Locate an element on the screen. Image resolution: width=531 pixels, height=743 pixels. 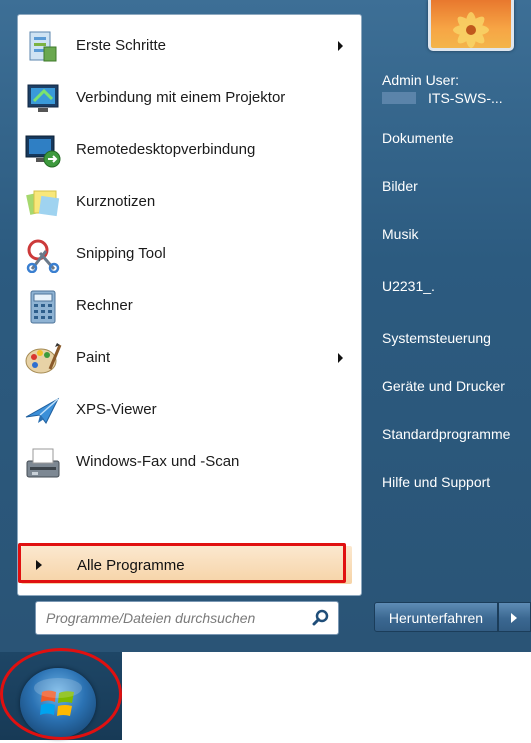
menu-item-projektor: Verbindung mit einem Projektor is located at coordinates (189, 99).